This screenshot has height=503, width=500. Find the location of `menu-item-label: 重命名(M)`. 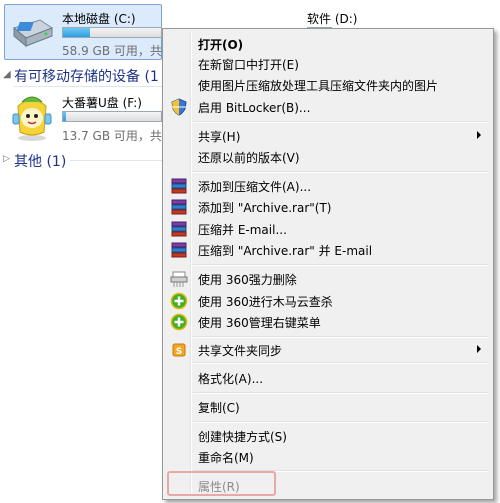

menu-item-label: 重命名(M) is located at coordinates (226, 458).